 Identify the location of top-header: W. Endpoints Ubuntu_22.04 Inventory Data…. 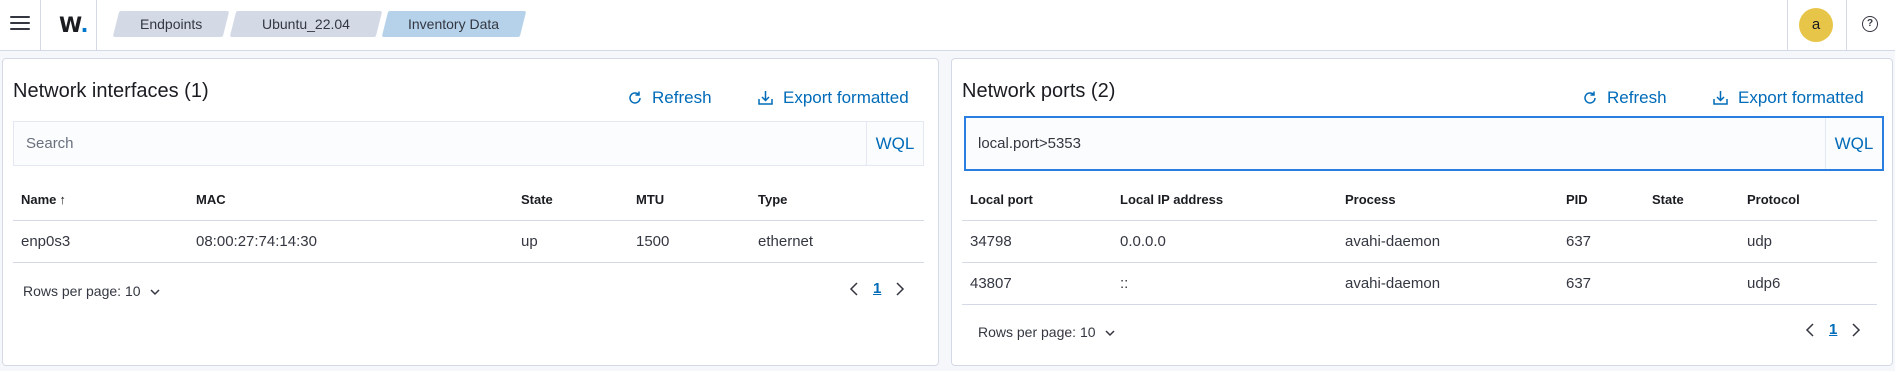
(947, 25).